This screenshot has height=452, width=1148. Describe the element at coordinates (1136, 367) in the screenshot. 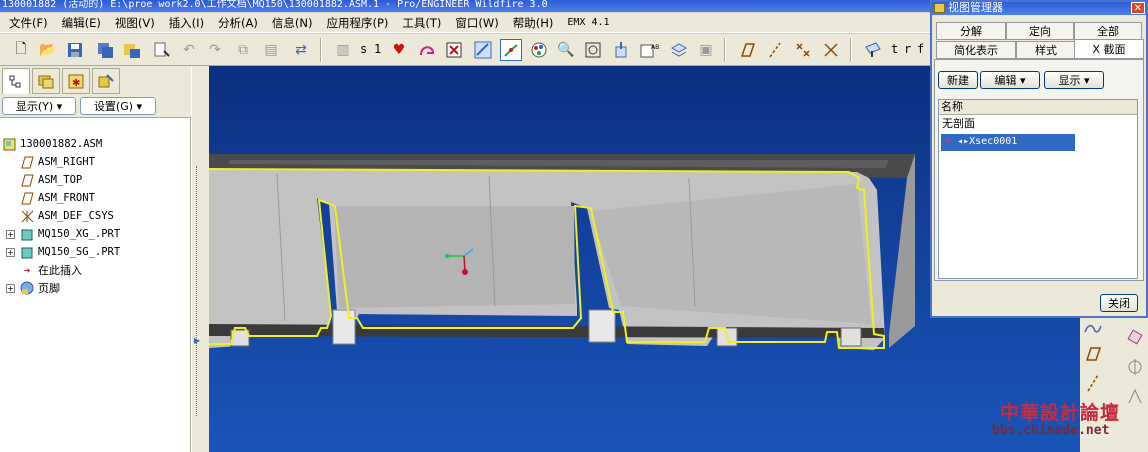

I see `revolve-icon` at that location.